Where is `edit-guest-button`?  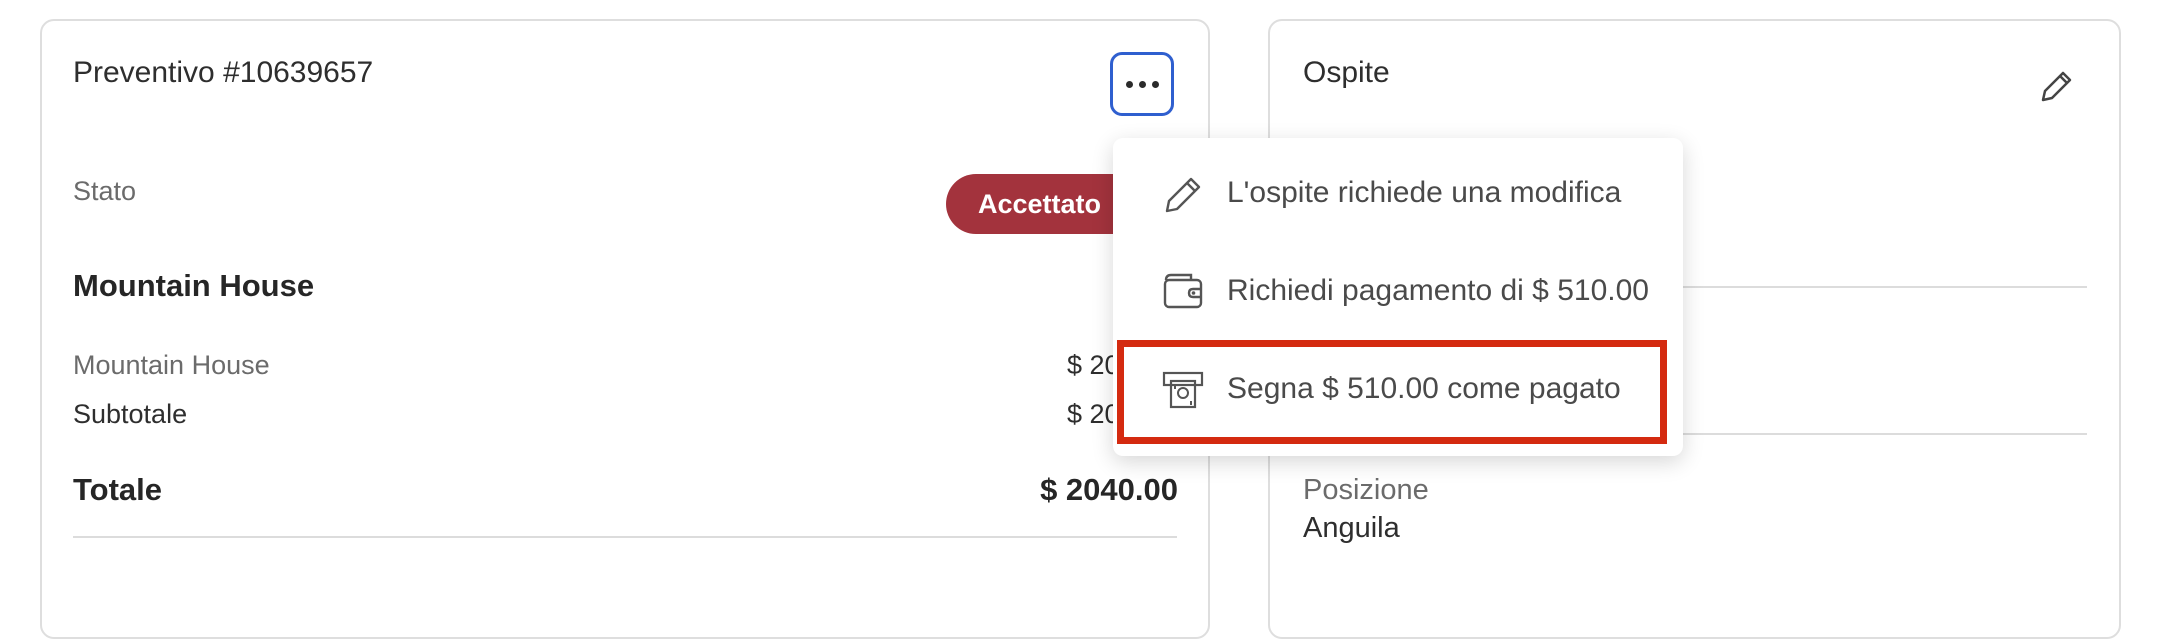
edit-guest-button is located at coordinates (2055, 86).